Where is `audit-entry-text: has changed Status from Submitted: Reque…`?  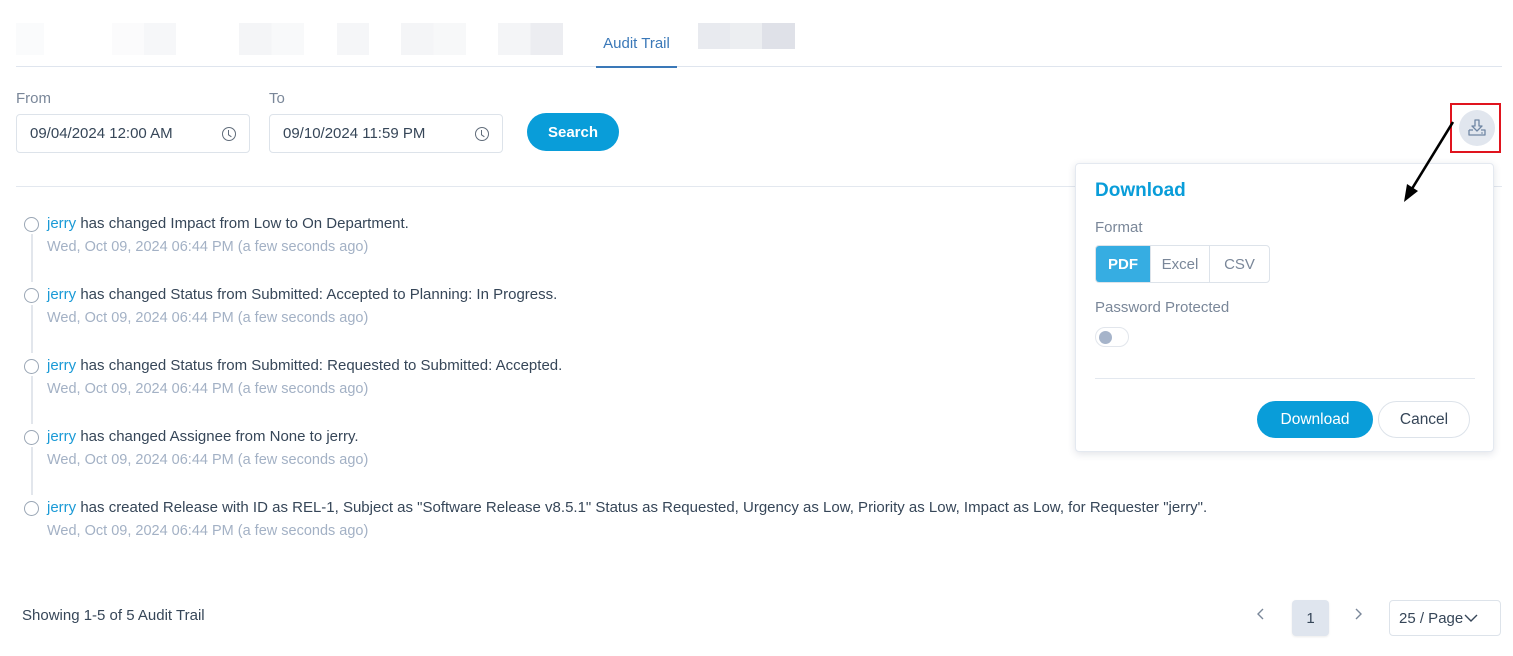 audit-entry-text: has changed Status from Submitted: Reque… is located at coordinates (319, 365).